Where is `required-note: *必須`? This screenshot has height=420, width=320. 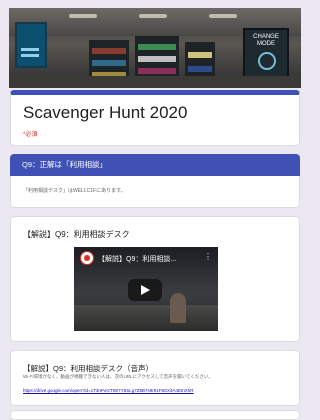
required-note: *必須 is located at coordinates (30, 135).